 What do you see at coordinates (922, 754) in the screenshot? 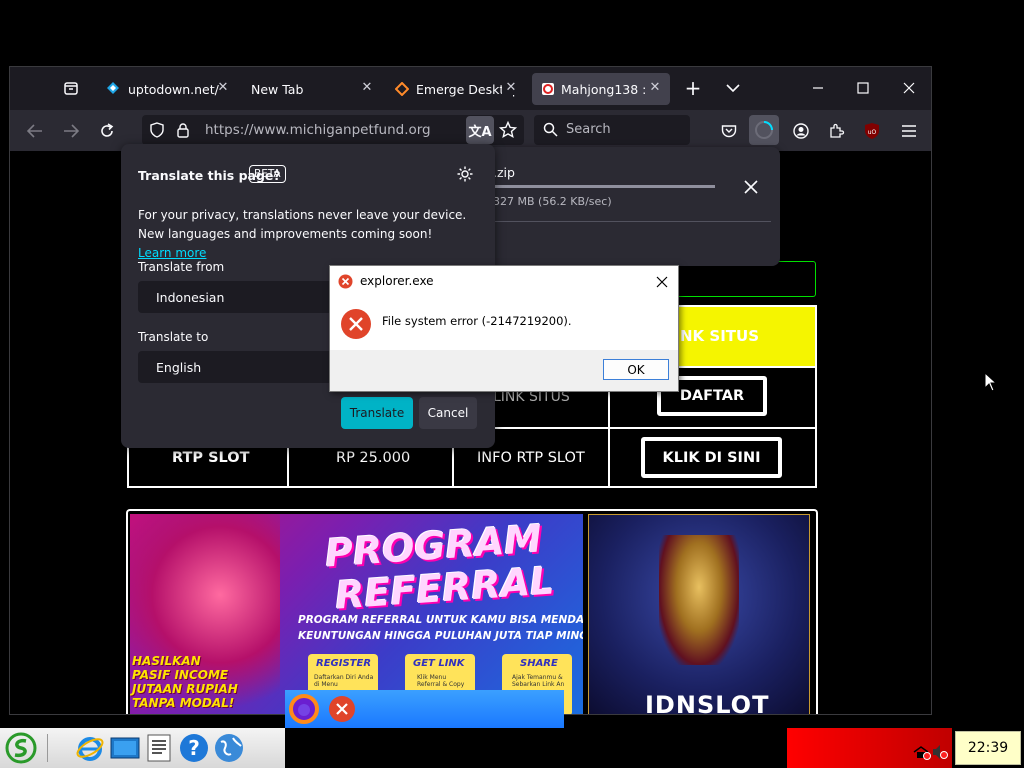
I see `network-disconnected-icon` at bounding box center [922, 754].